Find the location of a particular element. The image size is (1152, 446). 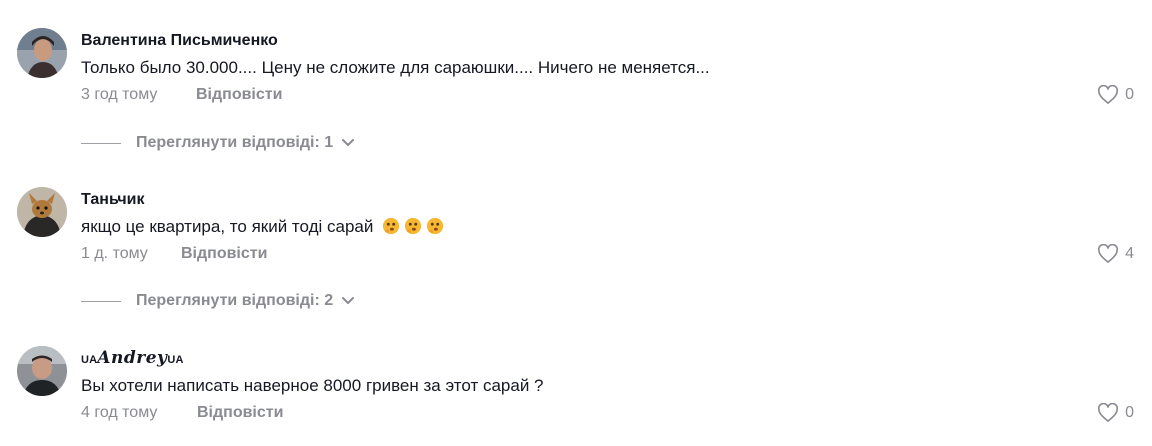

reply-button: Відповісти is located at coordinates (240, 413).